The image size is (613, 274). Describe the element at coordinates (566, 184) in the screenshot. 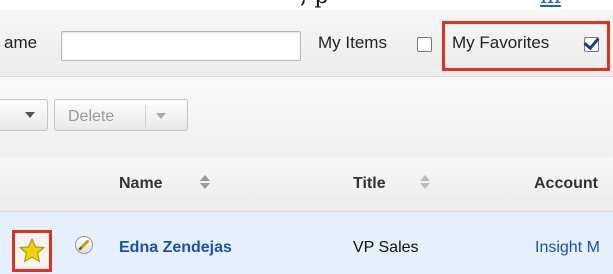

I see `column-header-account: Account` at that location.